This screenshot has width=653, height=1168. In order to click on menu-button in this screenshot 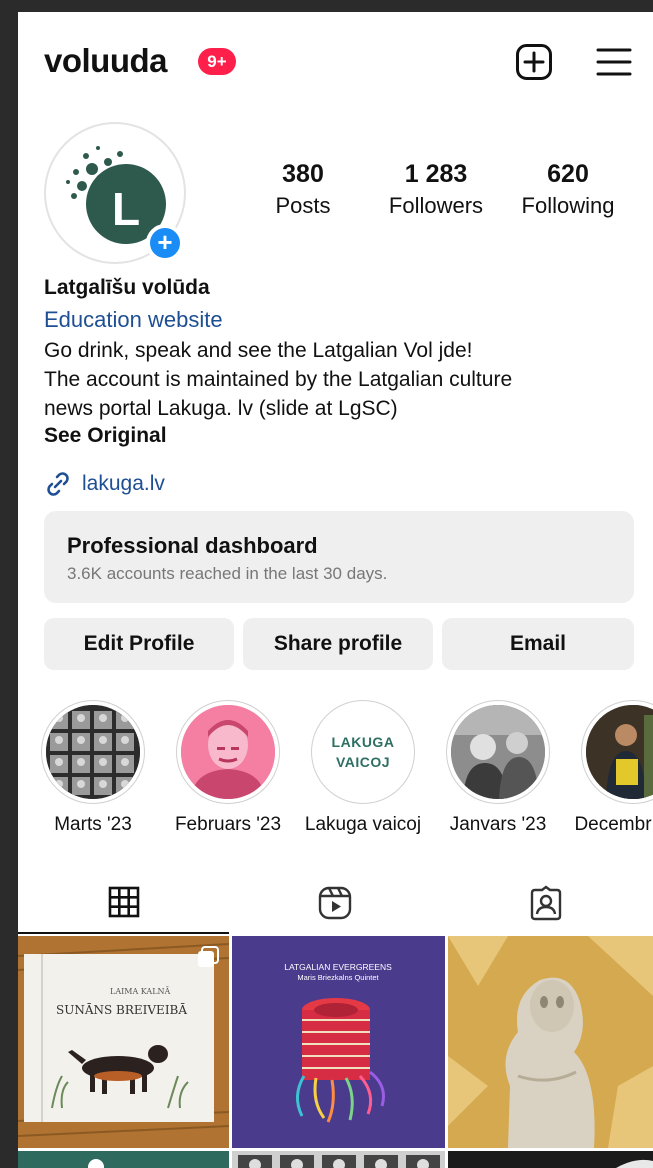, I will do `click(614, 62)`.